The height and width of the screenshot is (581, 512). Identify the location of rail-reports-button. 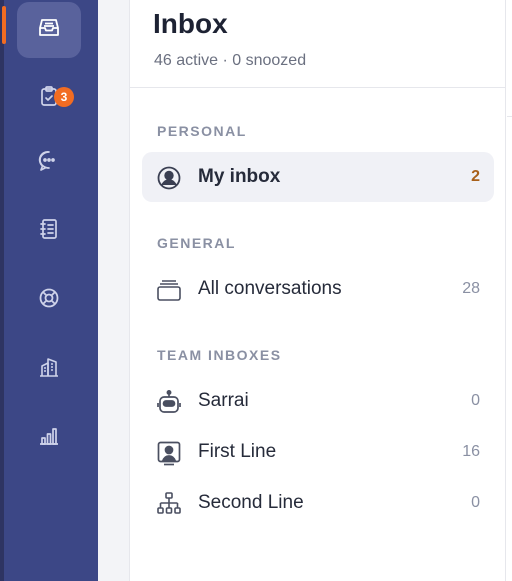
(49, 438).